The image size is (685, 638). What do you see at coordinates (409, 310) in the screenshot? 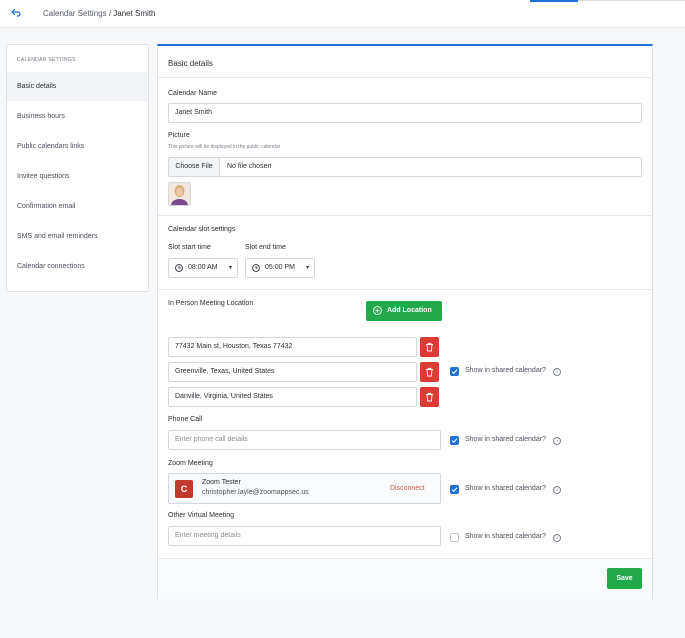
I see `add-location-label: Add Location` at bounding box center [409, 310].